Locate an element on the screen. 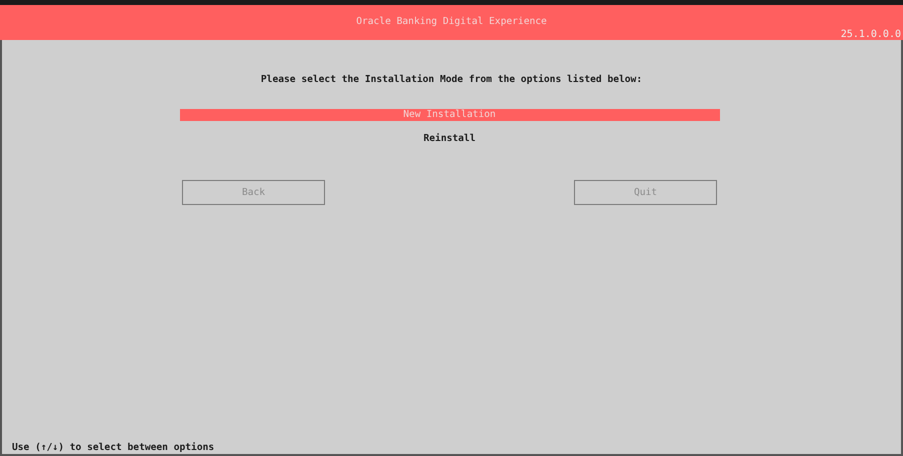 This screenshot has width=903, height=456. status-hint: Use (↑/↓) to select between options is located at coordinates (113, 447).